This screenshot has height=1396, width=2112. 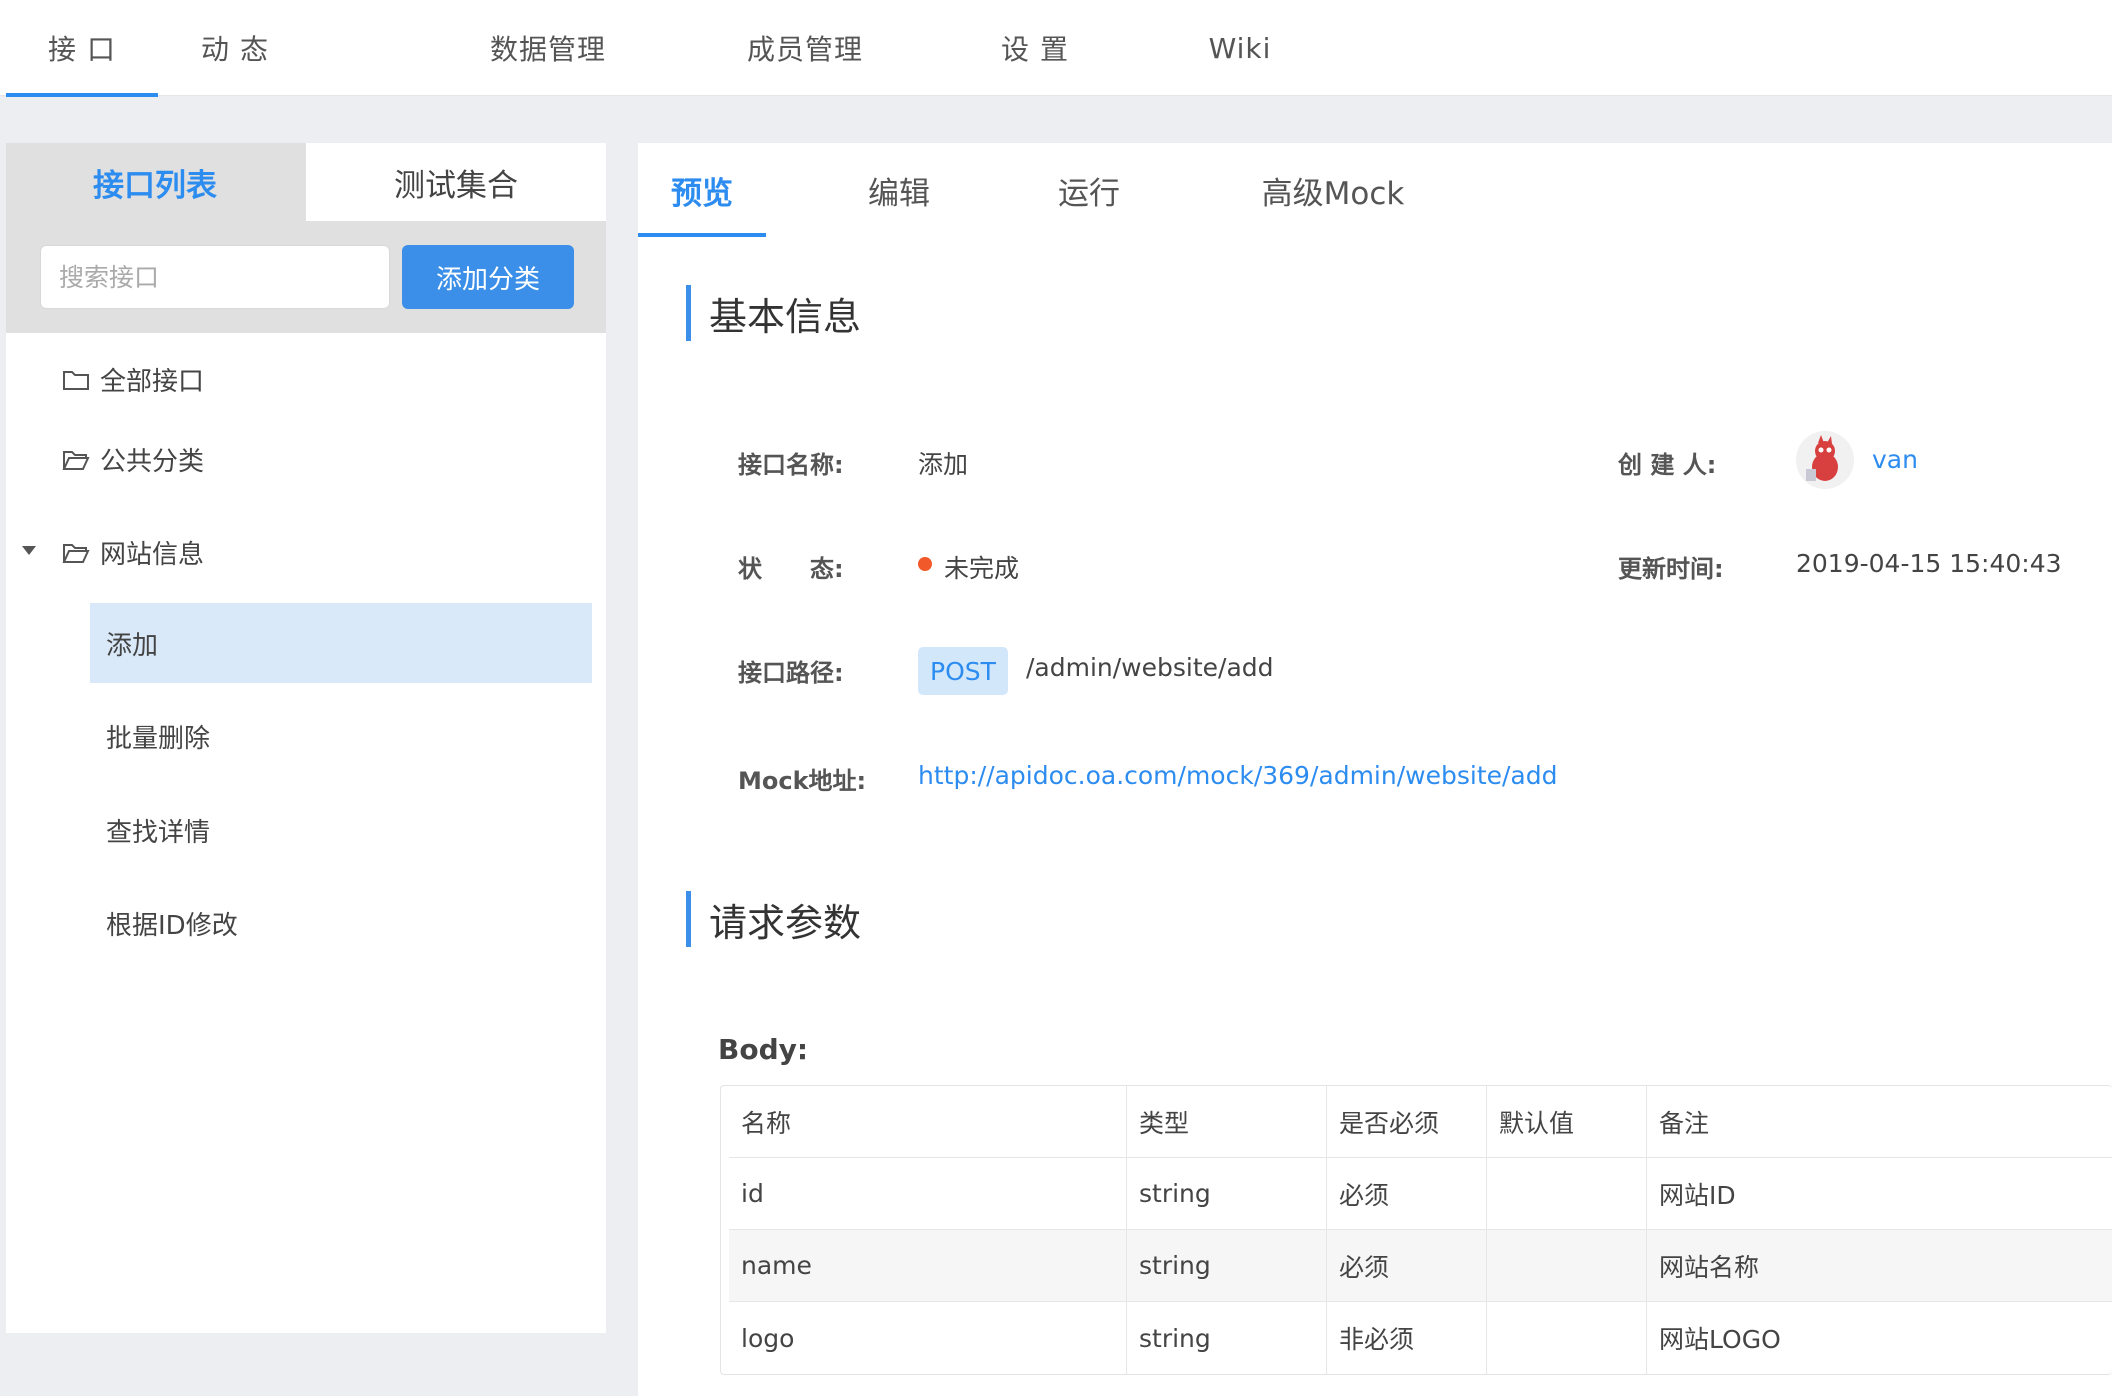 I want to click on search-interface-input, so click(x=215, y=277).